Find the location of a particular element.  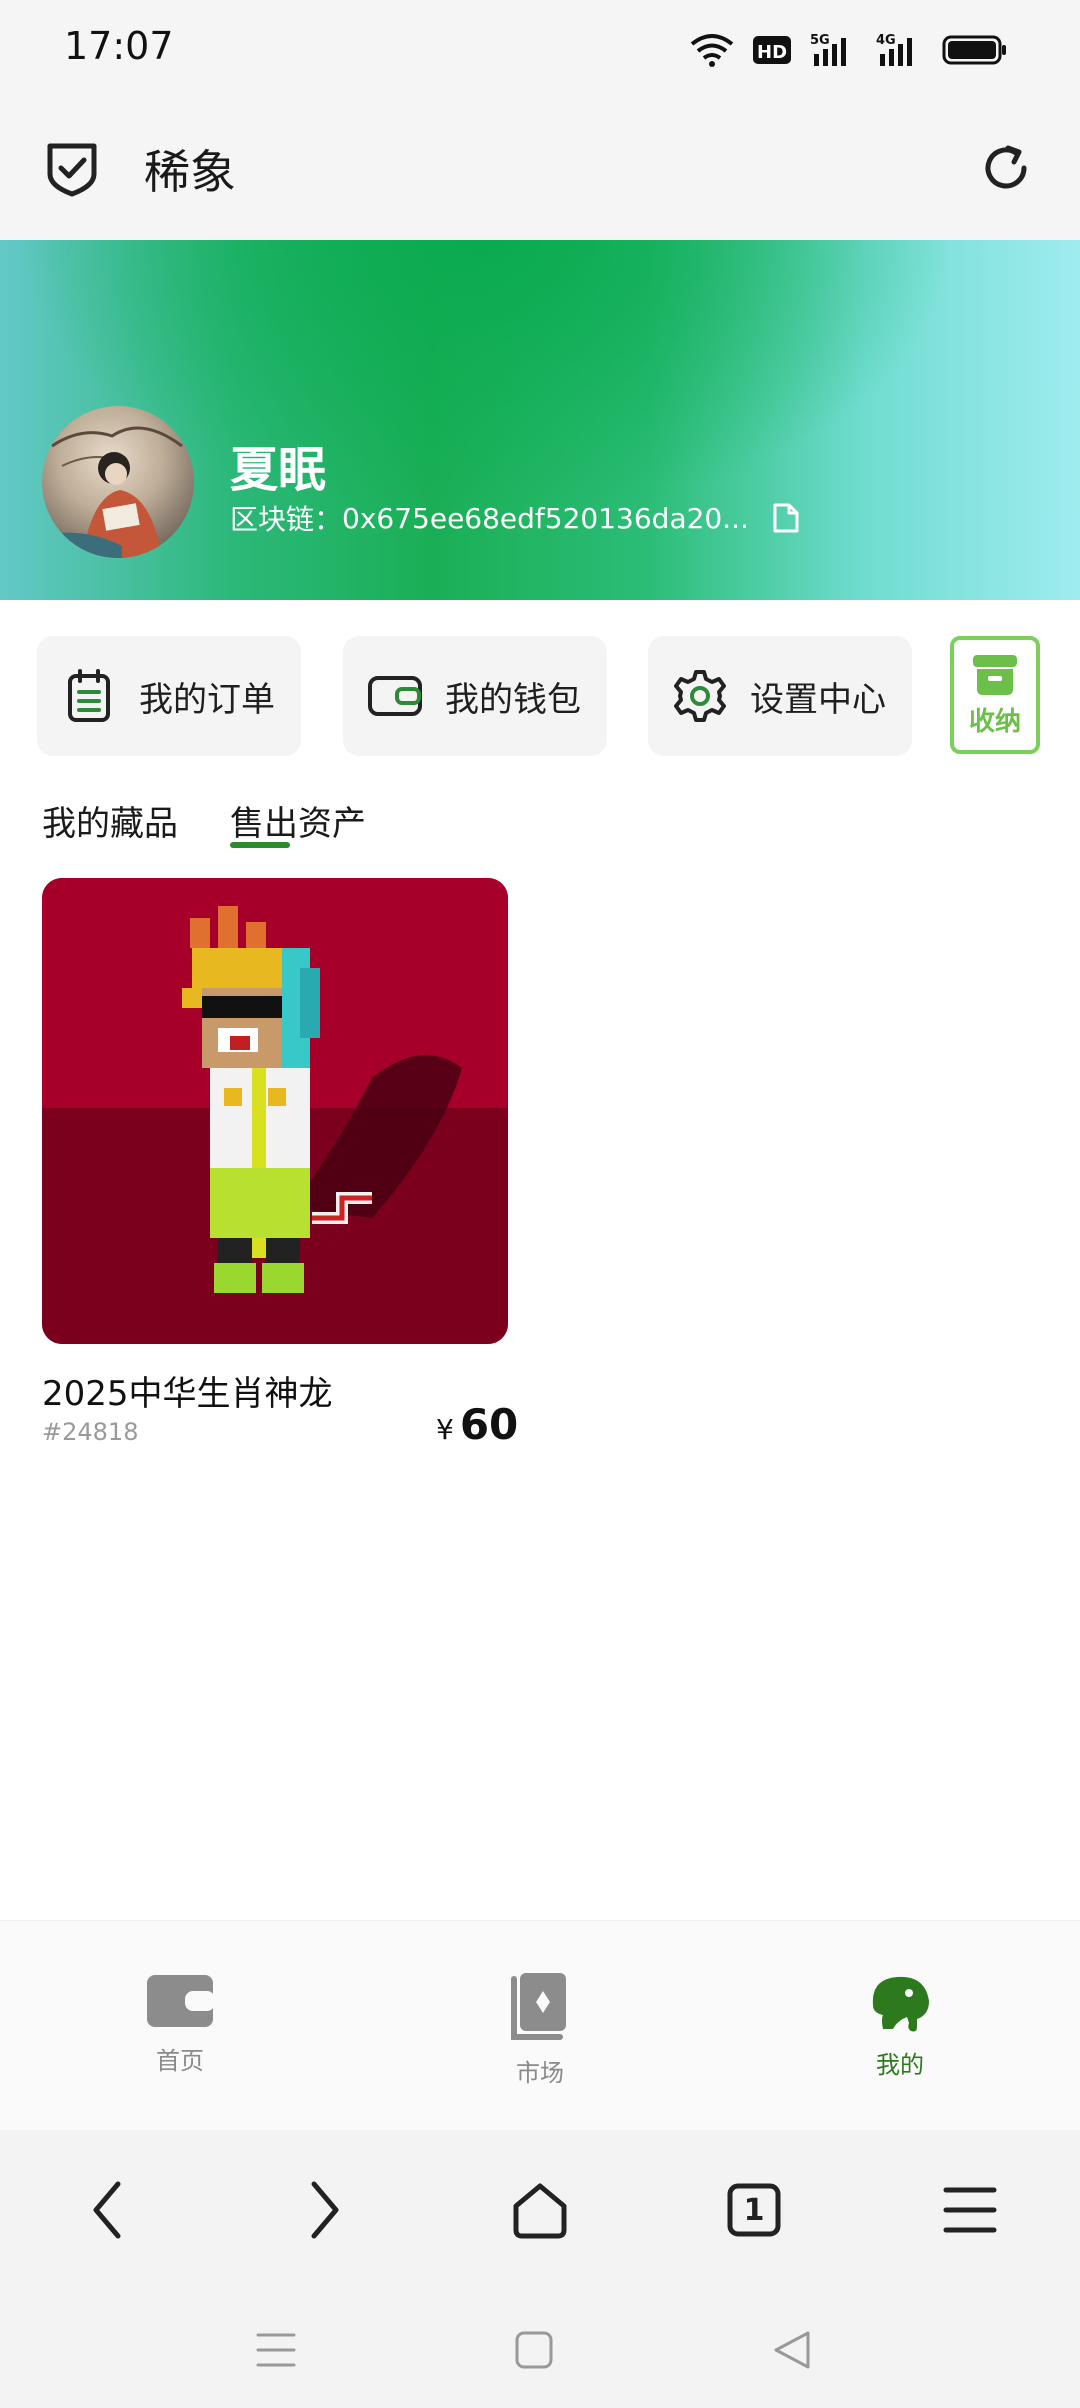

bottom-nav: 首页 市场 我的 is located at coordinates (540, 2025).